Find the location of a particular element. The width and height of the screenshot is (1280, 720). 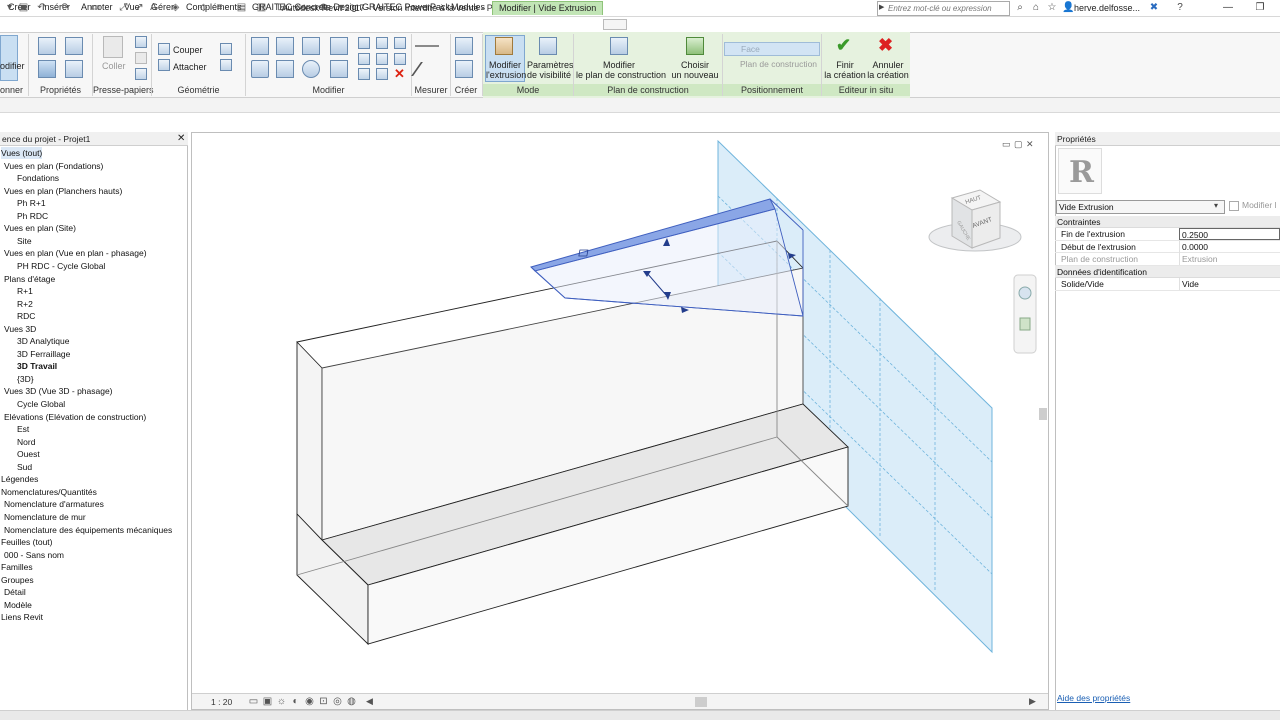

pick-new-host-icon is located at coordinates (695, 46).